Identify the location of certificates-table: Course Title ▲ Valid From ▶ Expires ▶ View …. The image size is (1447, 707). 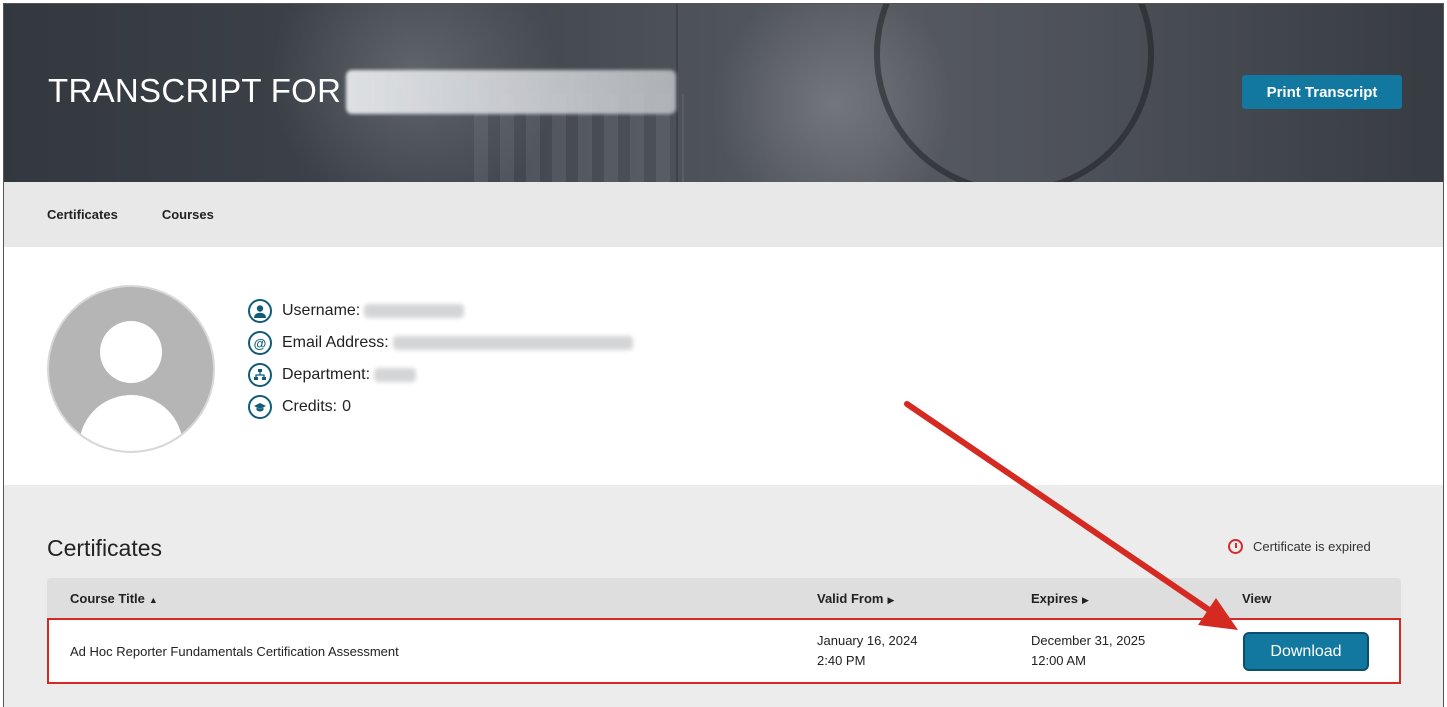
(724, 631).